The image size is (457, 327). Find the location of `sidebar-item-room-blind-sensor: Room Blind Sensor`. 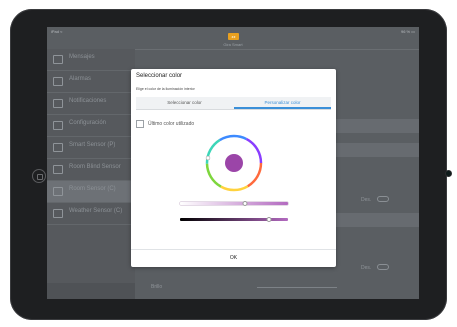

sidebar-item-room-blind-sensor: Room Blind Sensor is located at coordinates (91, 170).